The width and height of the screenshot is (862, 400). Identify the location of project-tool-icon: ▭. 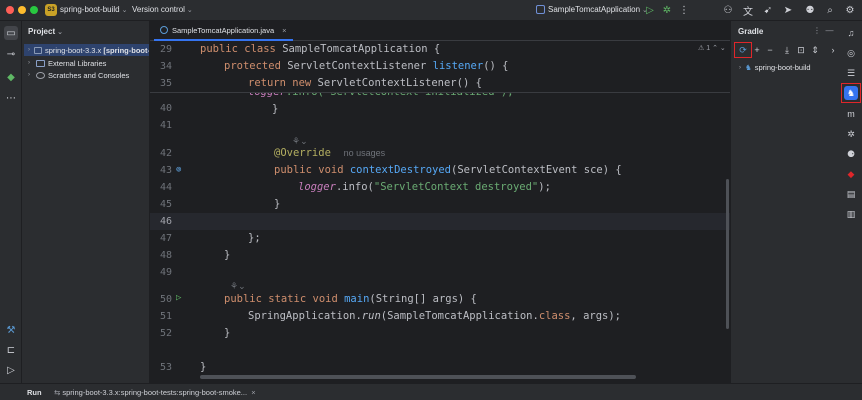
(11, 33).